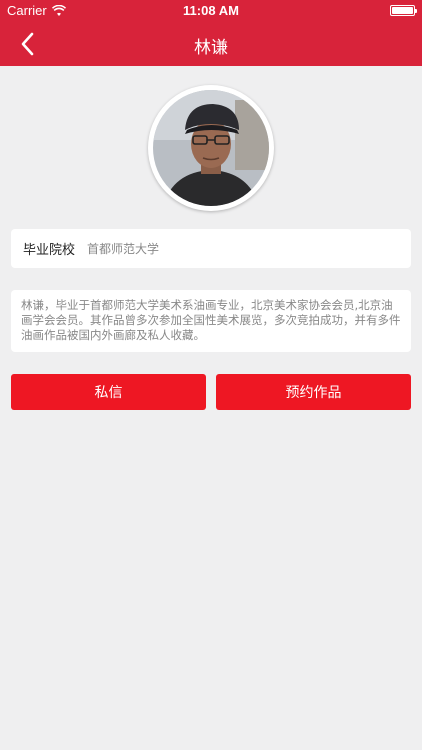 The height and width of the screenshot is (750, 422). I want to click on avatar, so click(211, 148).